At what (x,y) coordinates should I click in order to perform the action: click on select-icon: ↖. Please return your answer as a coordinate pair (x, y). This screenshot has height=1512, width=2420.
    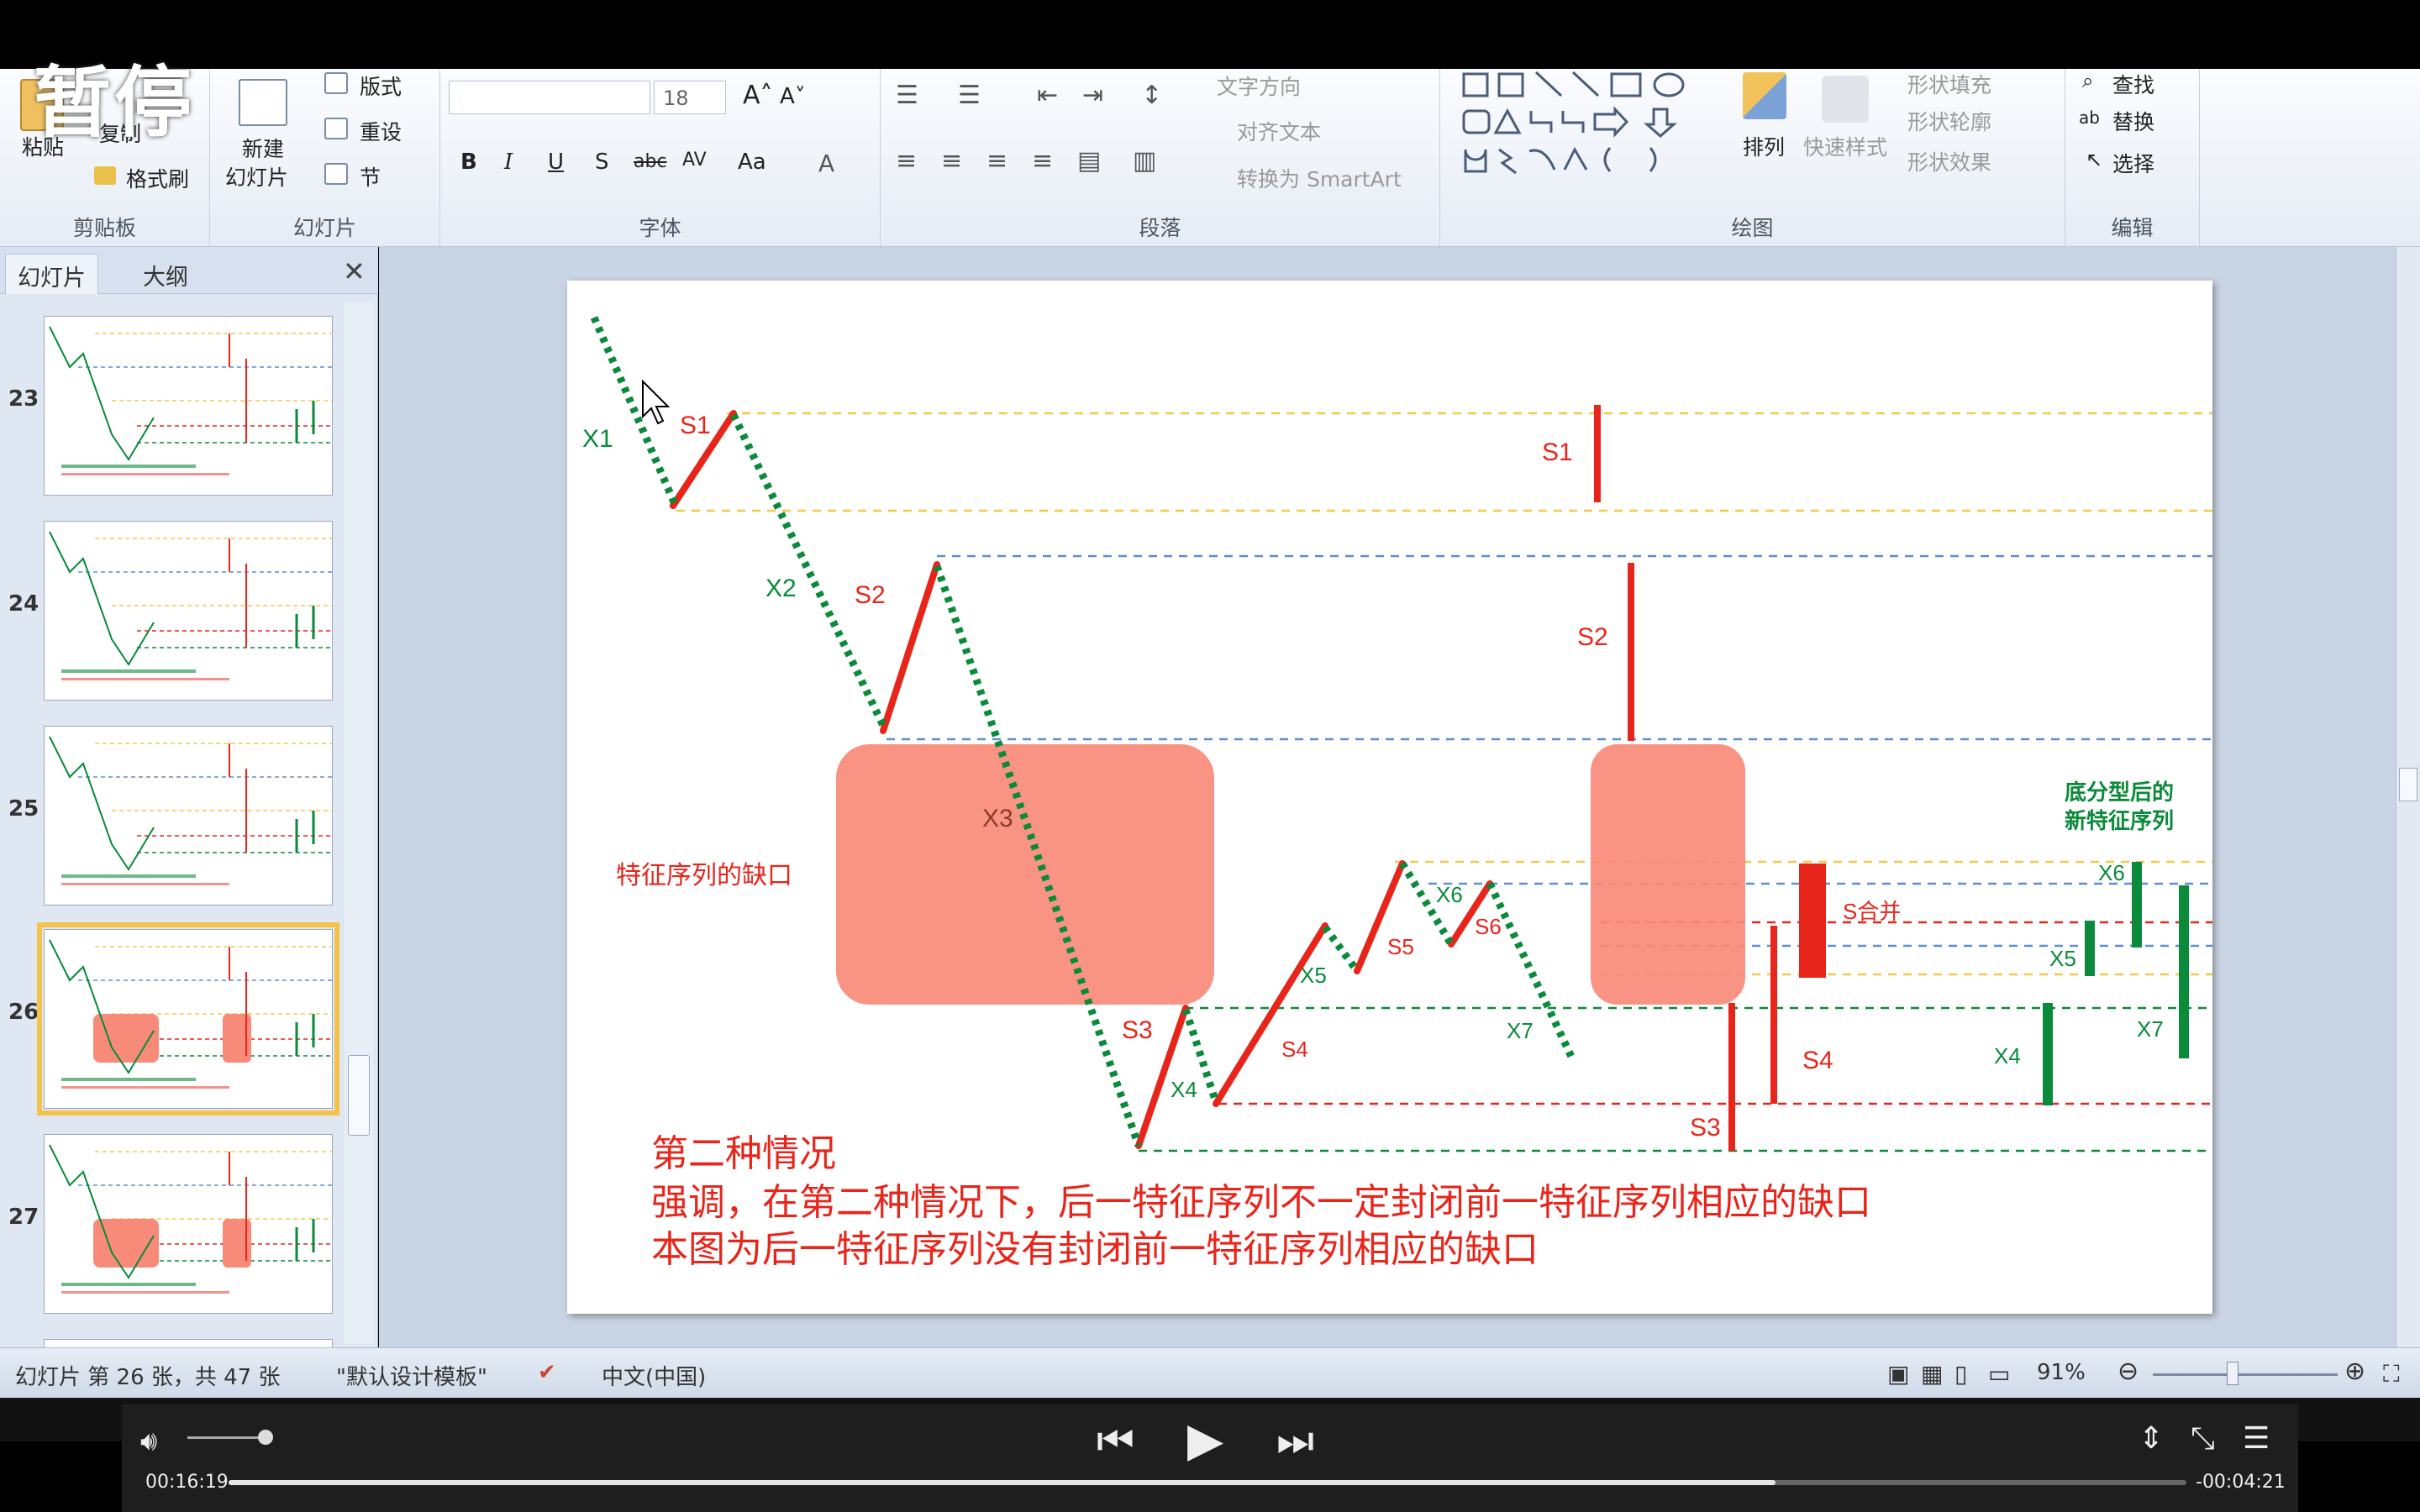
    Looking at the image, I should click on (2094, 159).